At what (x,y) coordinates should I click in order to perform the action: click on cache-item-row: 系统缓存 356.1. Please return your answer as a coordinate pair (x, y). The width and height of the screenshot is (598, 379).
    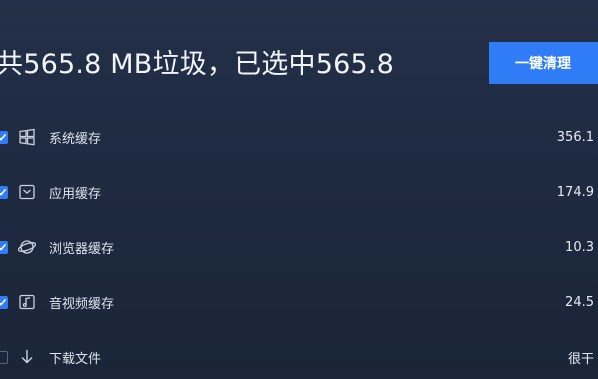
    Looking at the image, I should click on (299, 137).